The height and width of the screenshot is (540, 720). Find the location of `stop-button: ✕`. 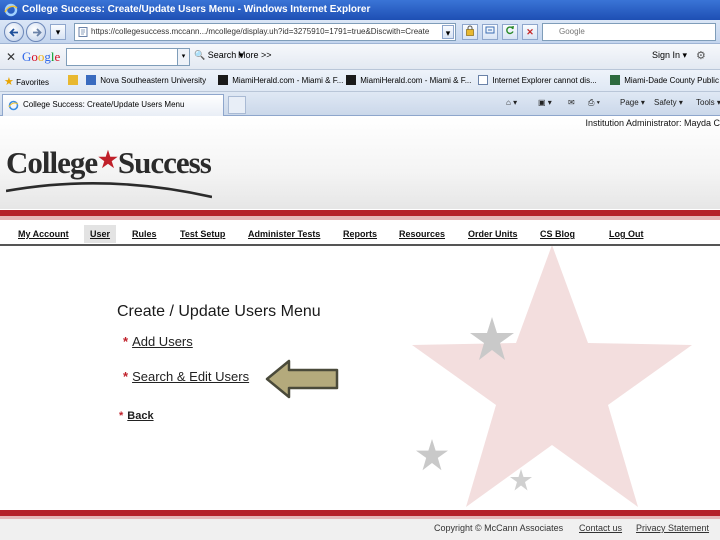

stop-button: ✕ is located at coordinates (530, 32).